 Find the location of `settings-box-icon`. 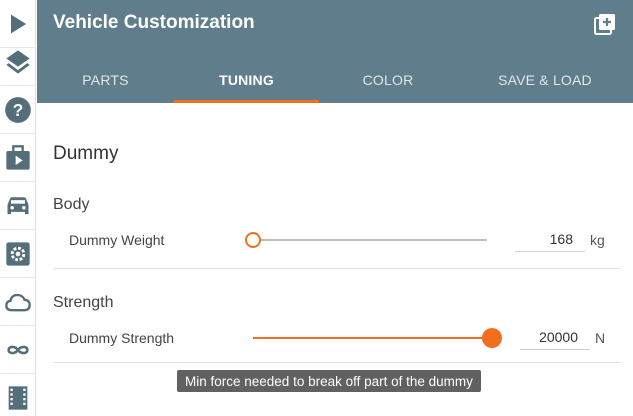

settings-box-icon is located at coordinates (18, 253).